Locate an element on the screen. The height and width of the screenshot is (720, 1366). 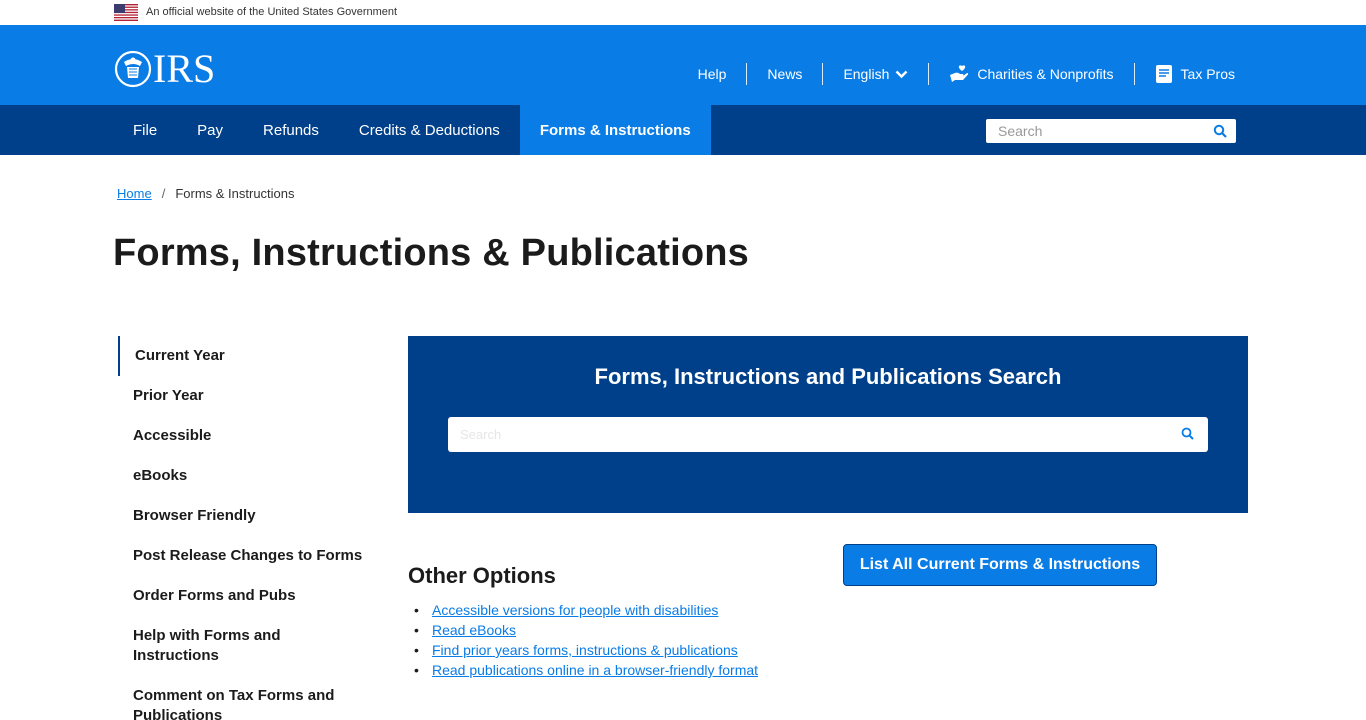
sidebar-item-help-with-forms: Help with Forms and Instructions is located at coordinates (243, 646).